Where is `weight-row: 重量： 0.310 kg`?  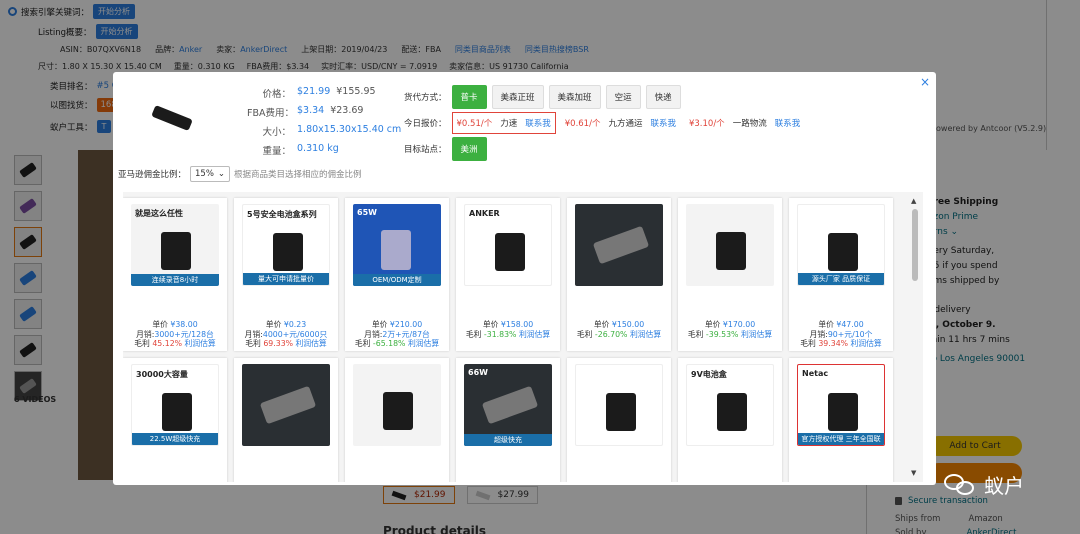
weight-row: 重量： 0.310 kg is located at coordinates (293, 150).